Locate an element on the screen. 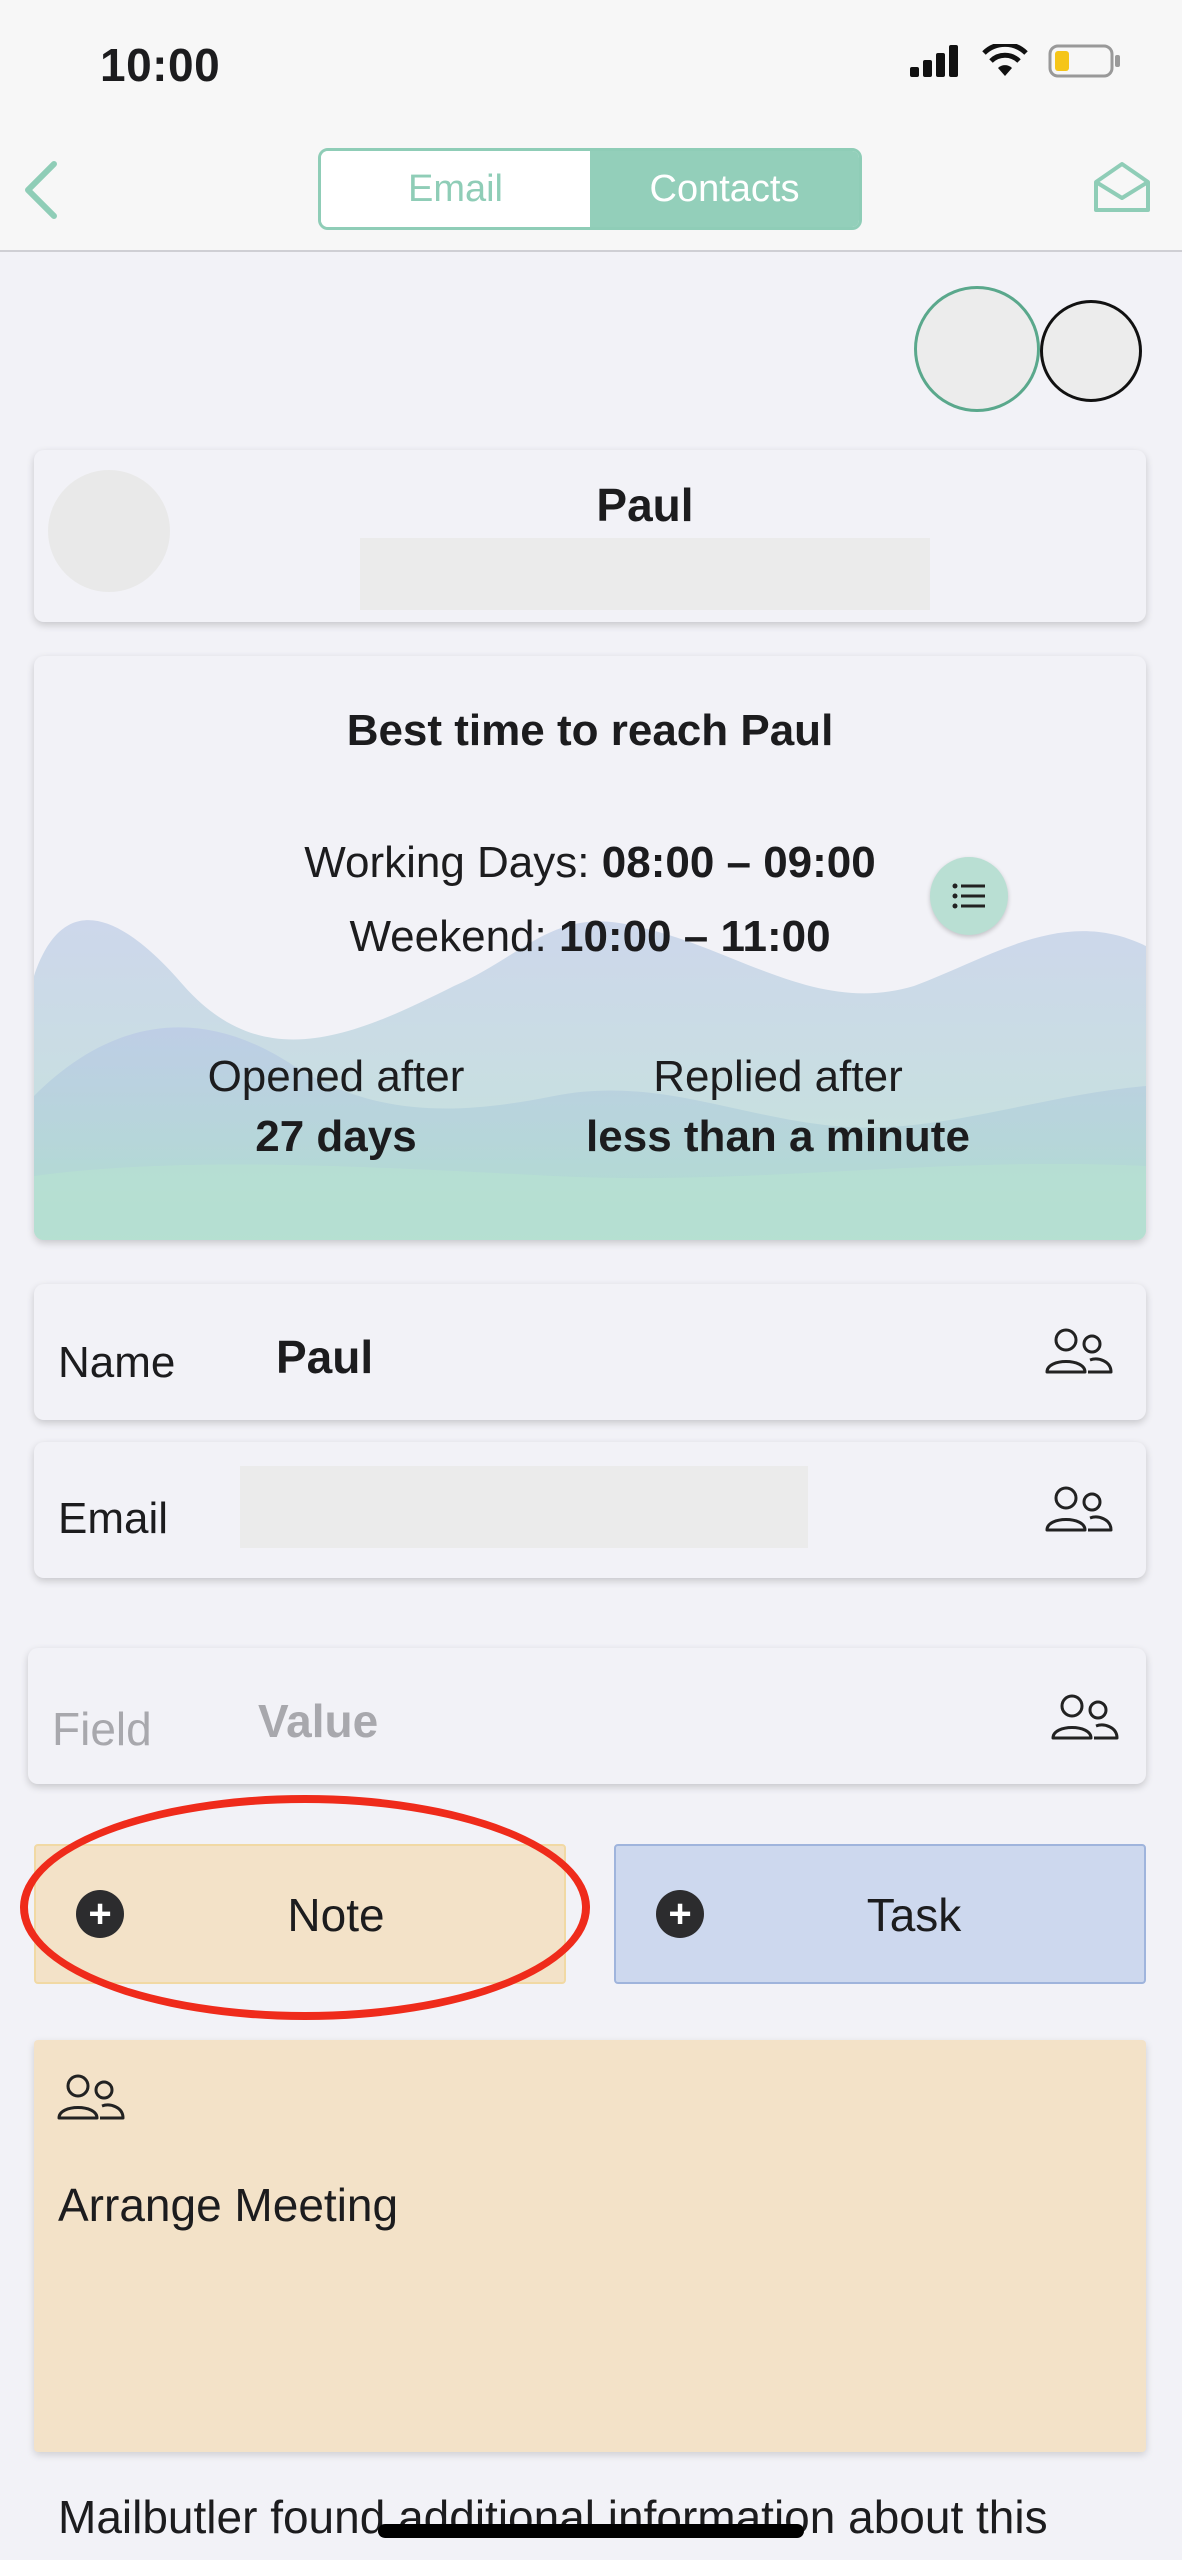 The height and width of the screenshot is (2560, 1182). list-icon is located at coordinates (968, 896).